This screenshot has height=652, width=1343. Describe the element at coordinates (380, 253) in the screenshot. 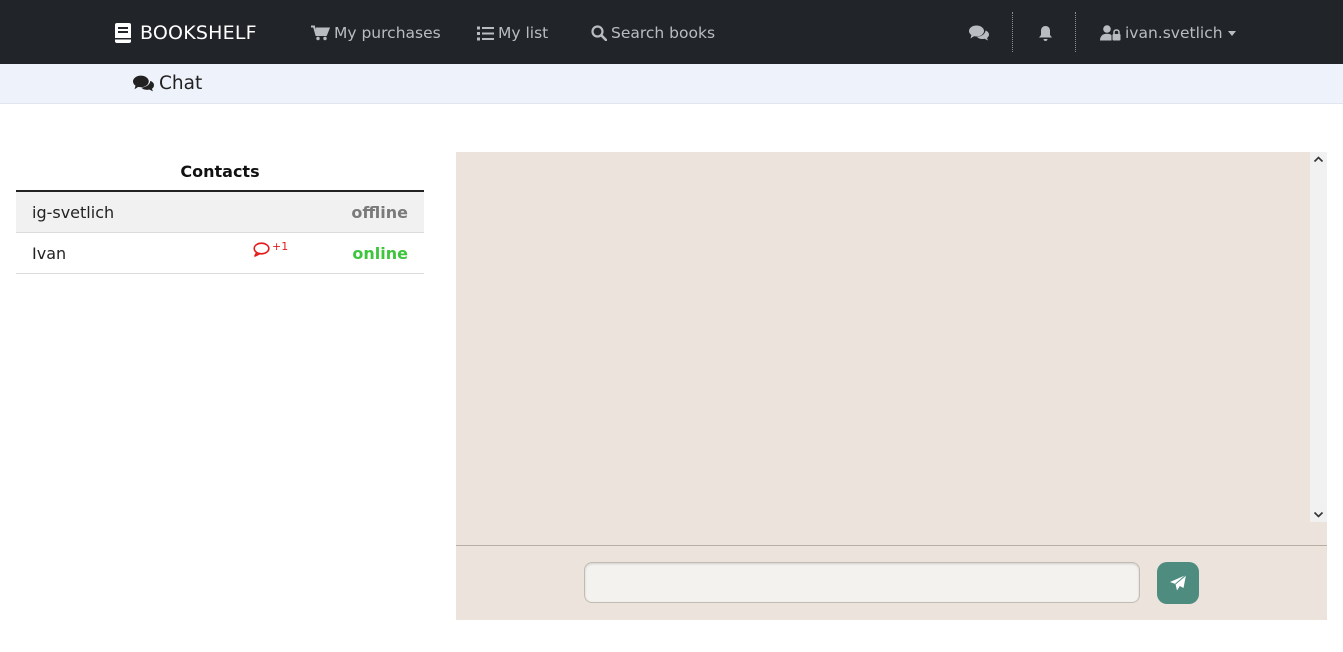

I see `contact-status: online` at that location.